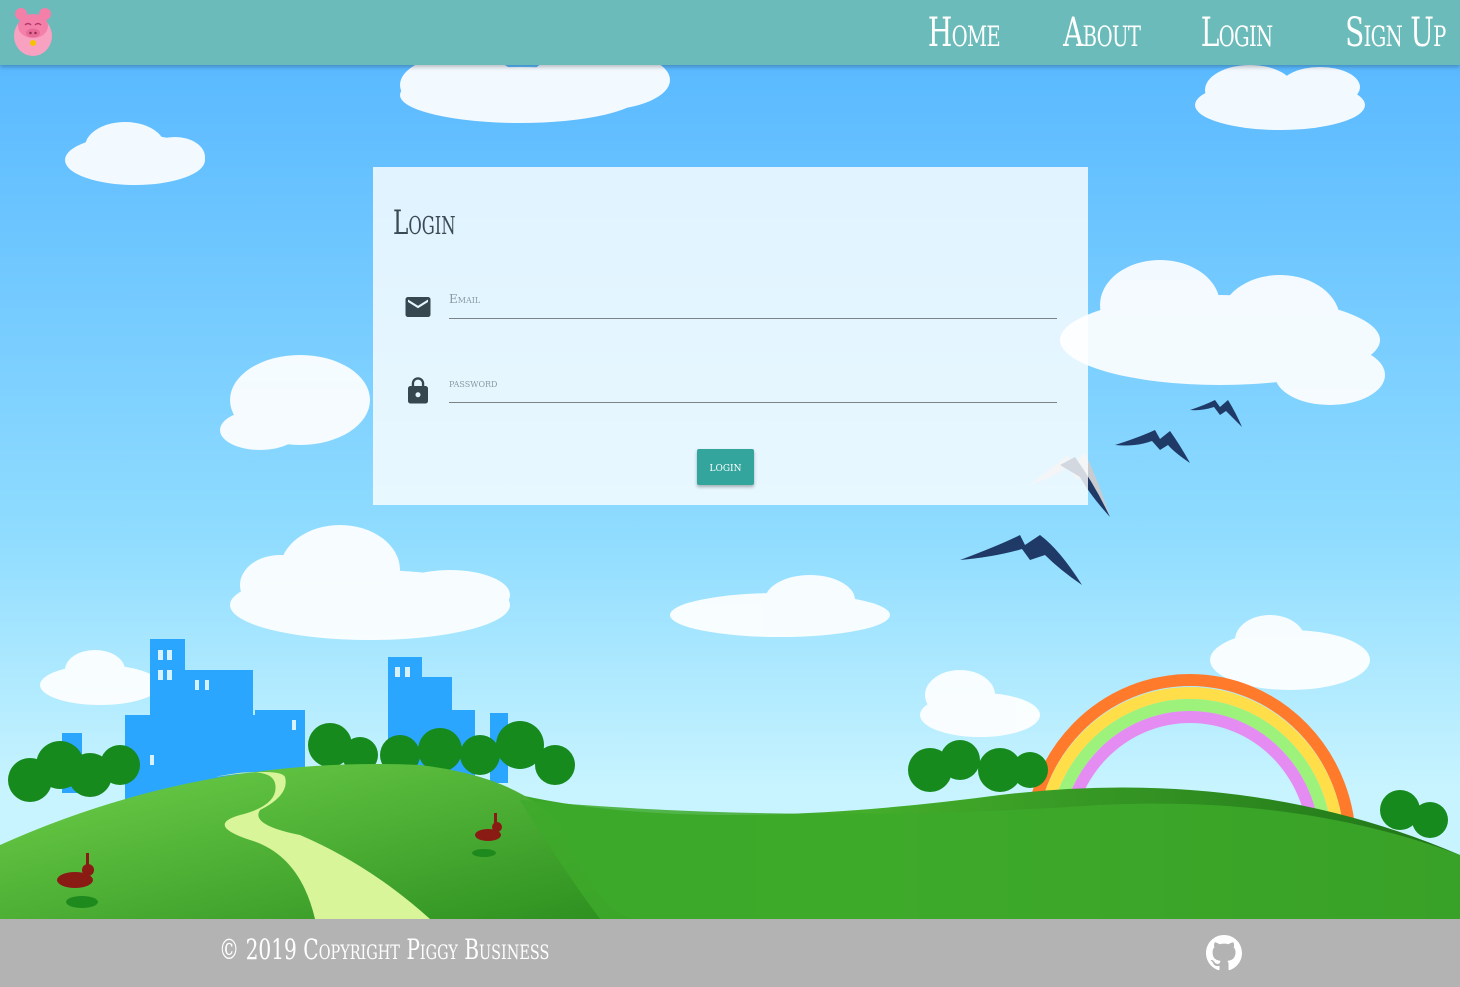  What do you see at coordinates (730, 32) in the screenshot?
I see `navbar: Home About Login Sign Up` at bounding box center [730, 32].